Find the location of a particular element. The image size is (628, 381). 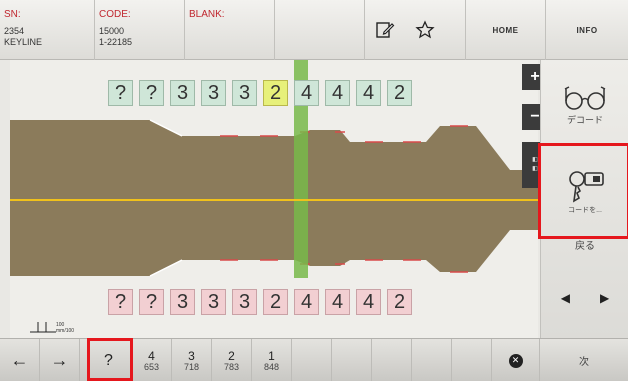

bottom-cut-8: 4 is located at coordinates (337, 302).